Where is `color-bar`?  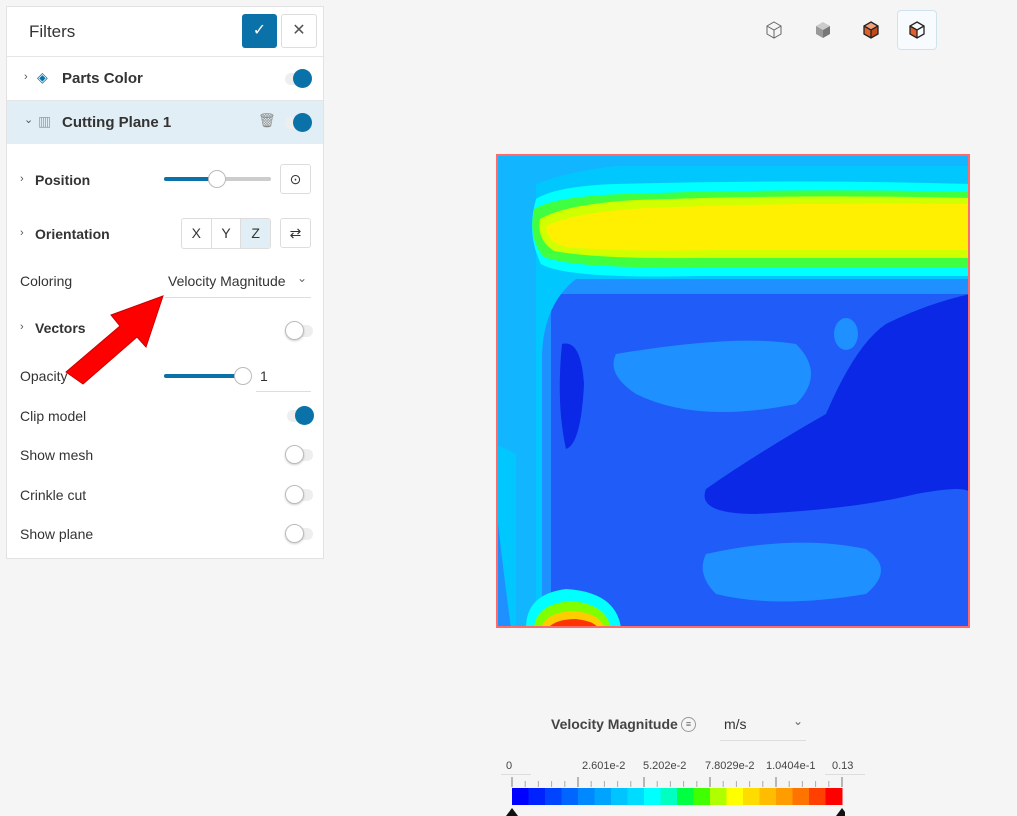
color-bar is located at coordinates (675, 796).